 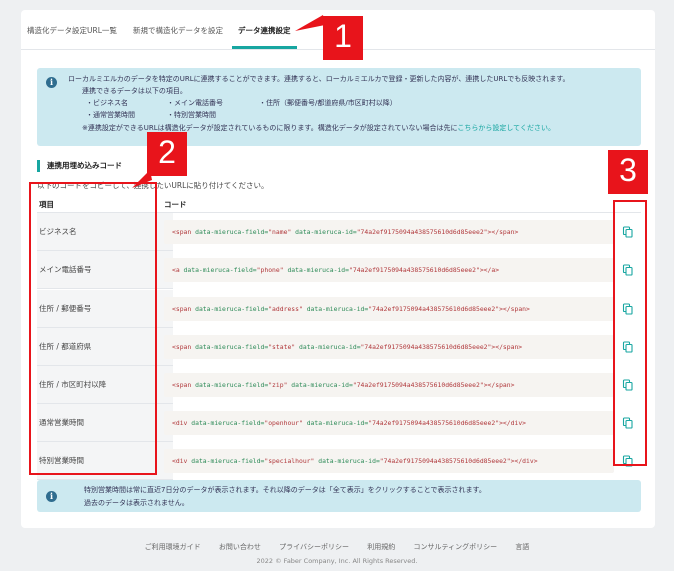 What do you see at coordinates (628, 172) in the screenshot?
I see `annotation-3: 3` at bounding box center [628, 172].